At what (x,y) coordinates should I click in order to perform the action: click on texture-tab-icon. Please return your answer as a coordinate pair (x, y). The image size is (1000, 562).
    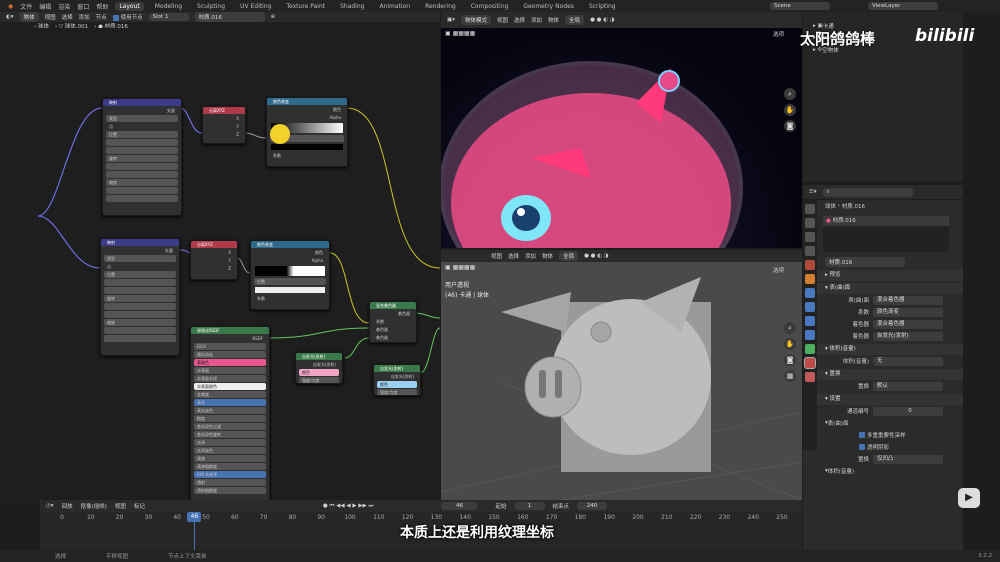
    Looking at the image, I should click on (810, 377).